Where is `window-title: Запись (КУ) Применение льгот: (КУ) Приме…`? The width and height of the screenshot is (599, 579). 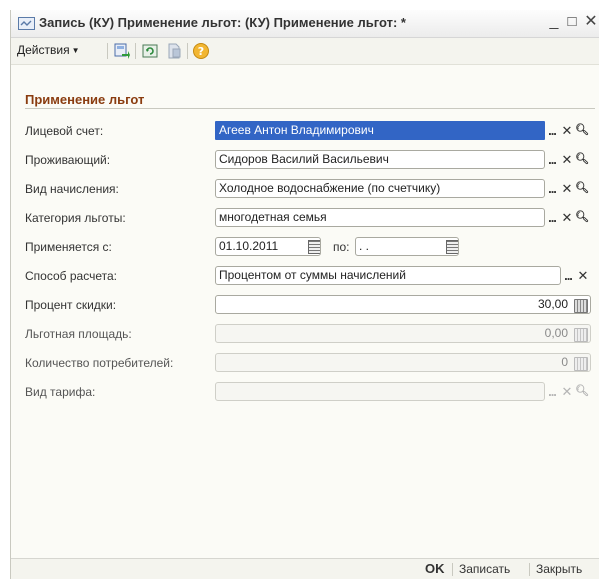 window-title: Запись (КУ) Применение льгот: (КУ) Приме… is located at coordinates (222, 22).